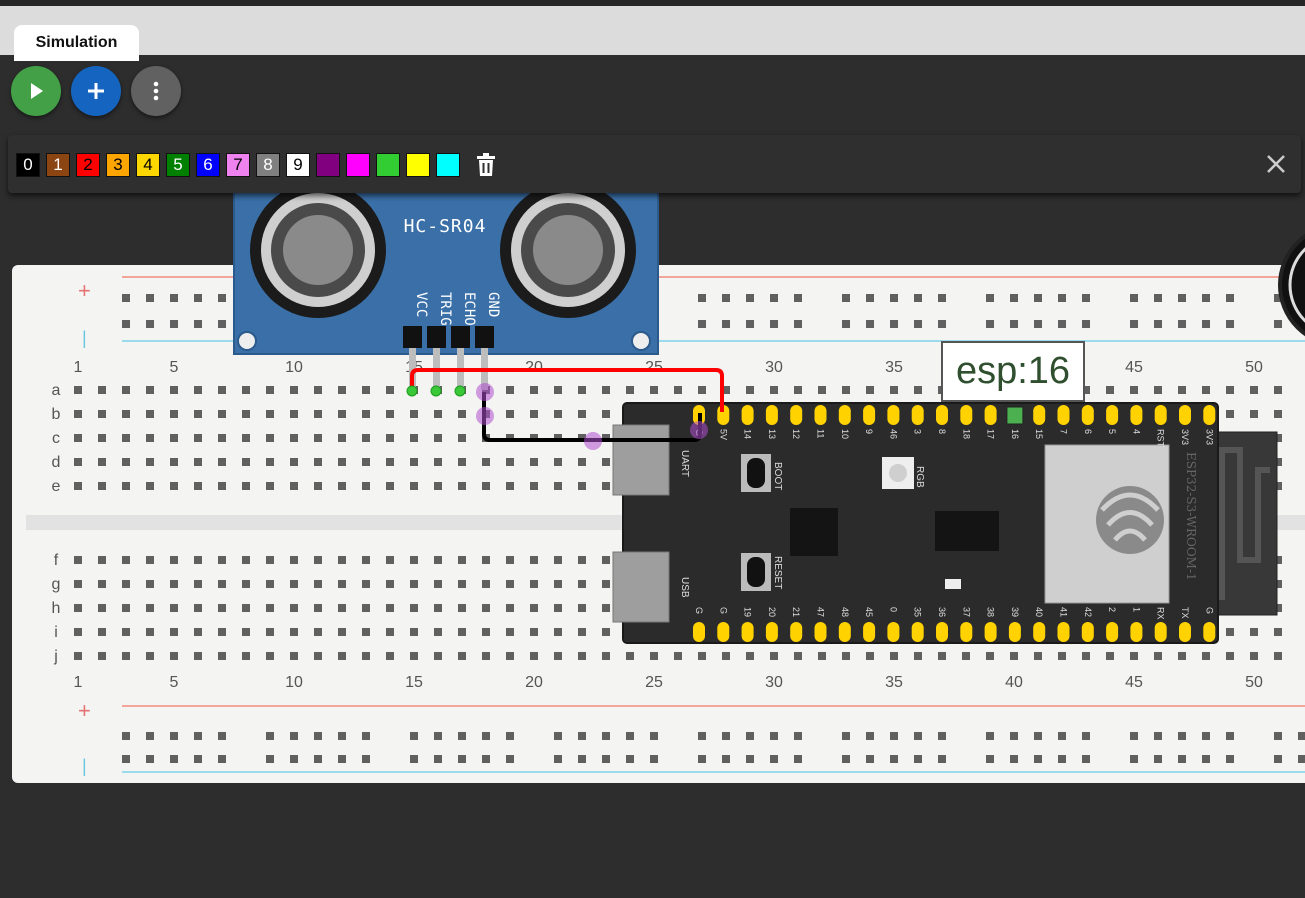 Image resolution: width=1305 pixels, height=898 pixels. What do you see at coordinates (118, 165) in the screenshot?
I see `color-swatch-3: 3` at bounding box center [118, 165].